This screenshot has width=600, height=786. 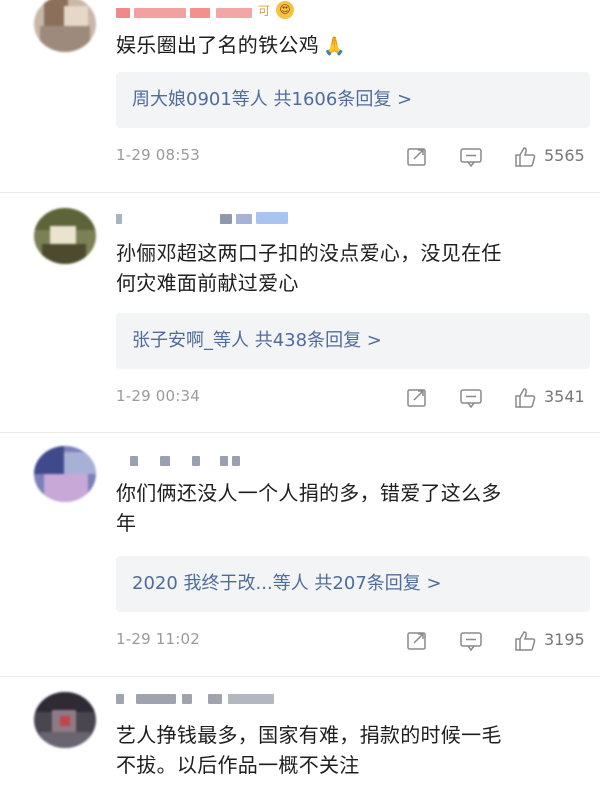 I want to click on timestamp: 1-29 00:34, so click(x=158, y=396).